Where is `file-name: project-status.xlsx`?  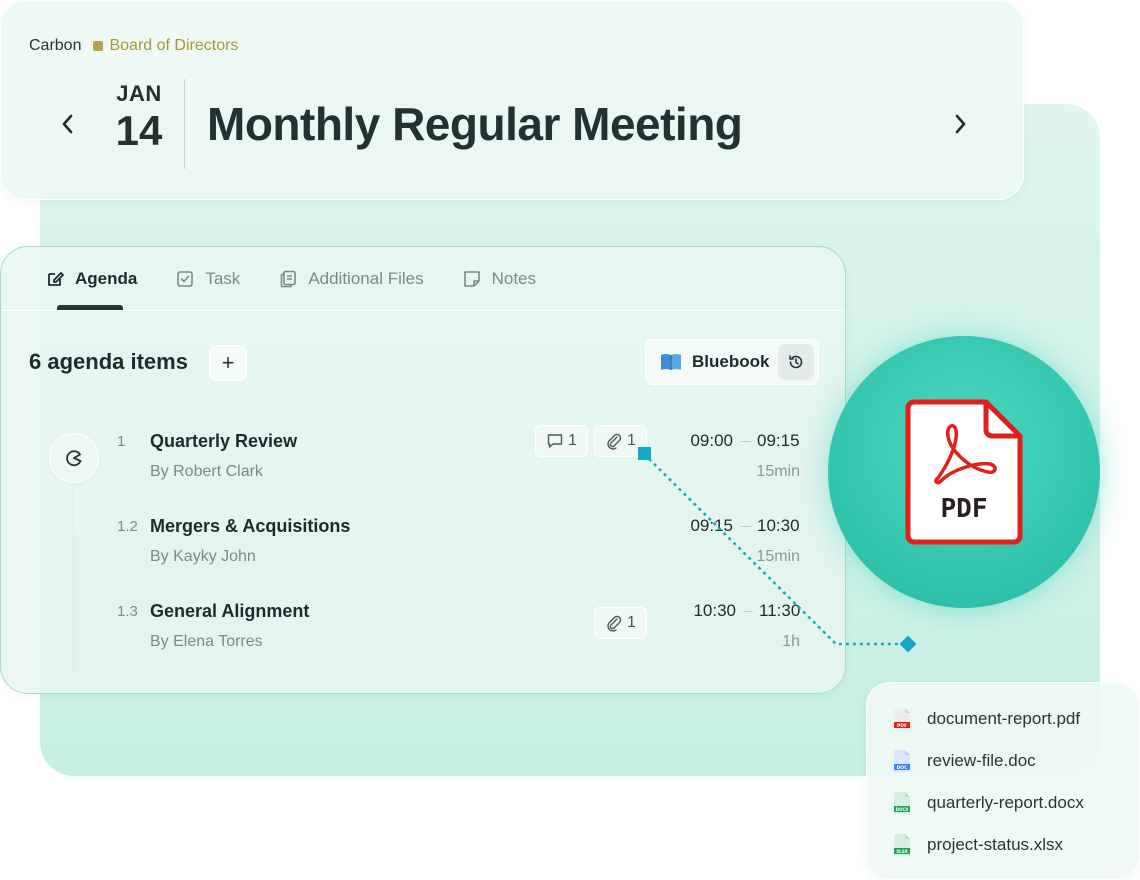
file-name: project-status.xlsx is located at coordinates (995, 844).